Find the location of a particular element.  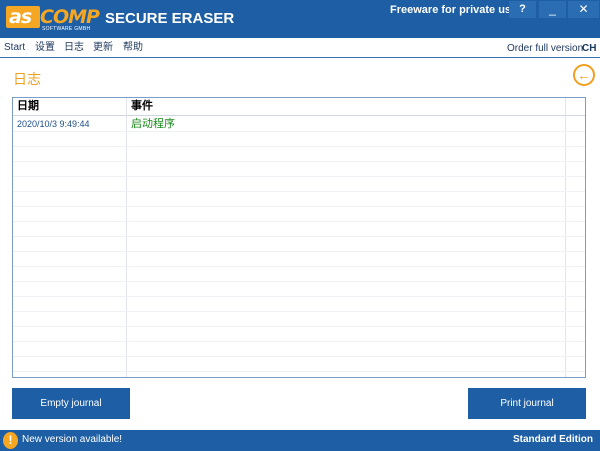

close-button: ✕ is located at coordinates (583, 9).